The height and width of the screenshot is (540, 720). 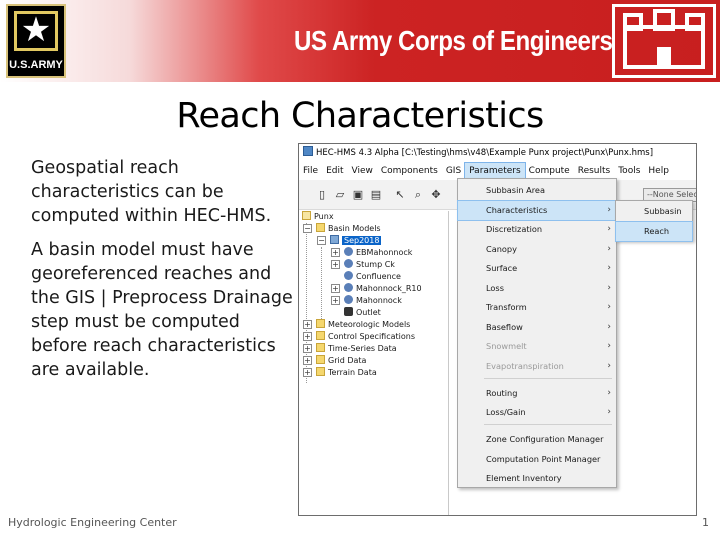 What do you see at coordinates (418, 195) in the screenshot?
I see `zoom-tool-icon: ⌕` at bounding box center [418, 195].